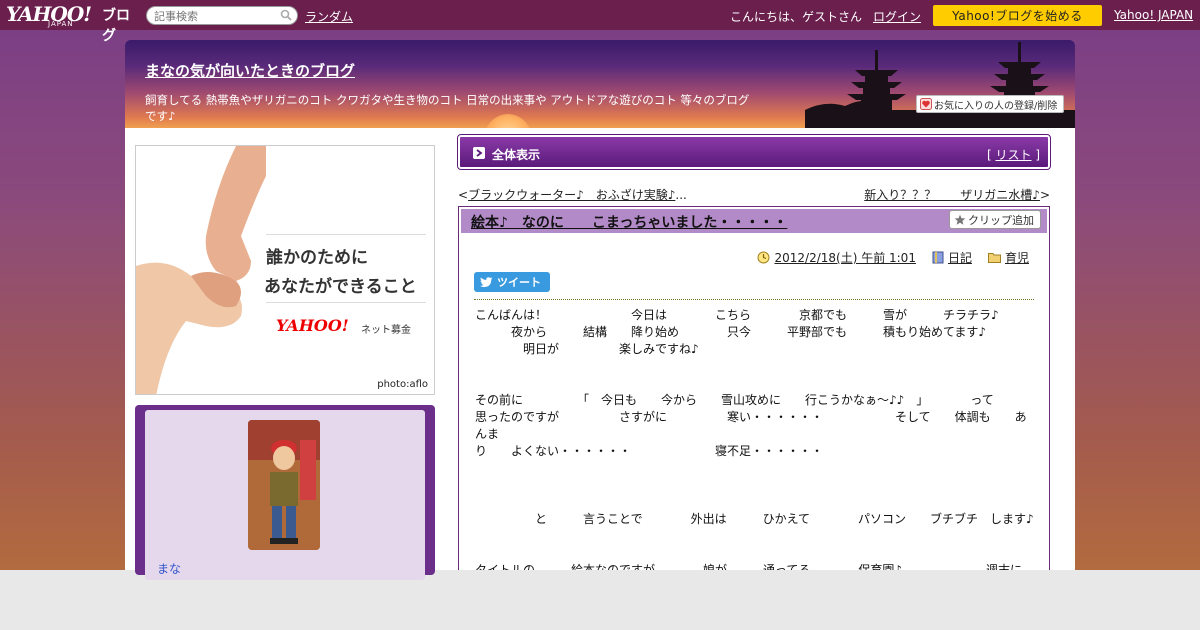 Image resolution: width=1200 pixels, height=630 pixels. I want to click on prev-article-link: ブラックウォーター♪ おふざけ実験♪, so click(571, 195).